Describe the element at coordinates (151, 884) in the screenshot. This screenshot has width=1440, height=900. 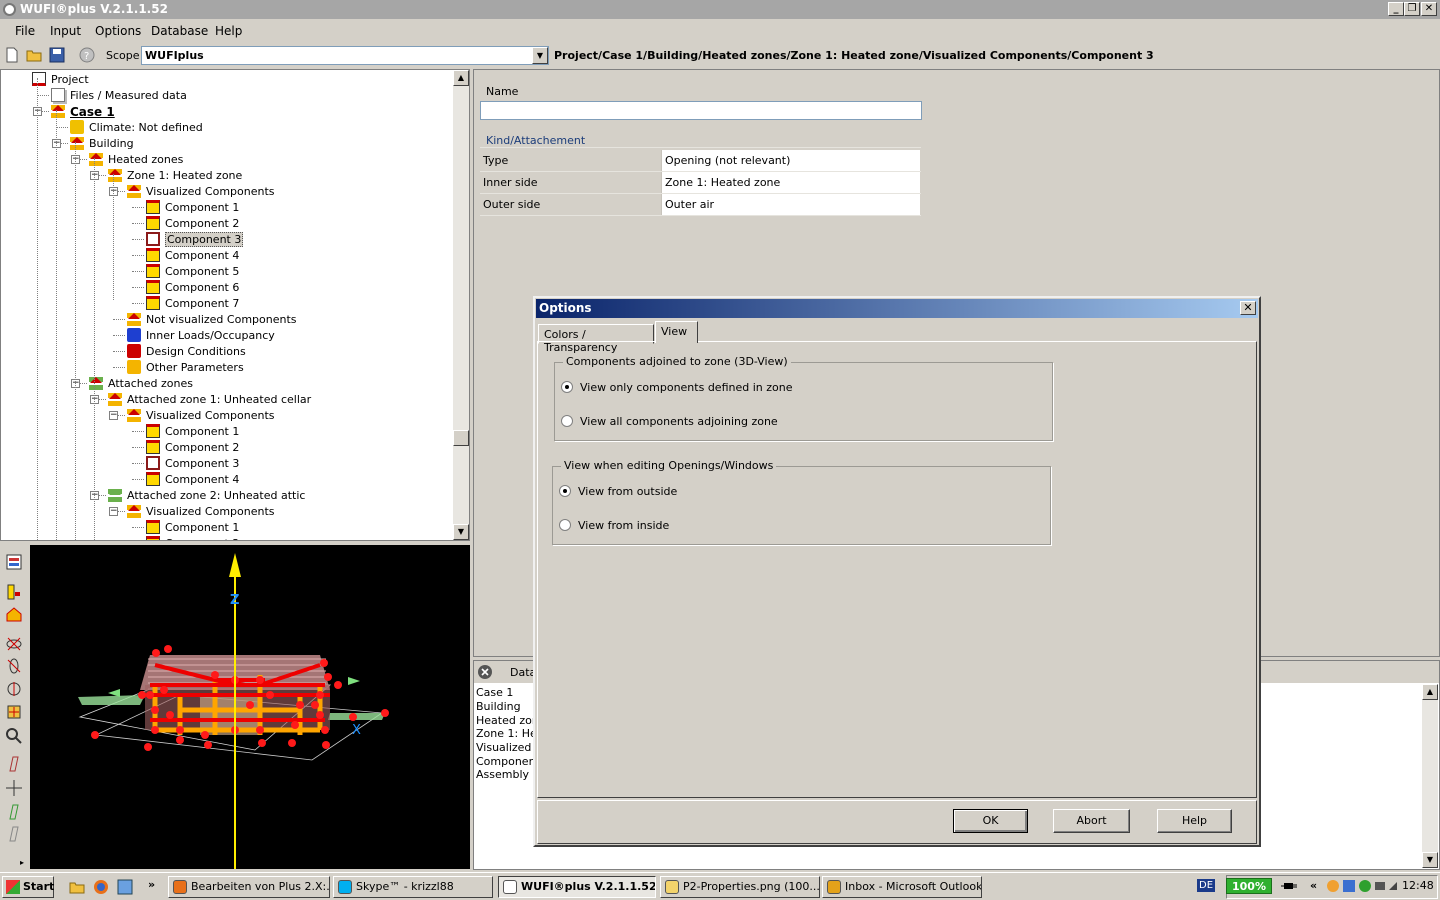
I see `quick-launch-more-icon: »` at that location.